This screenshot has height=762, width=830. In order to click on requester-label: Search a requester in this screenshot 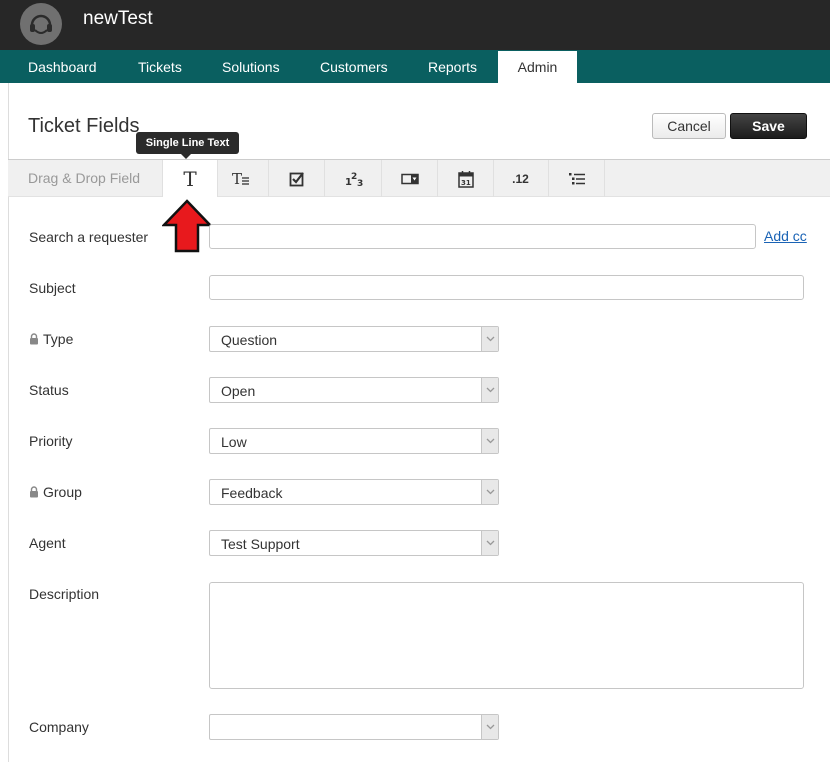, I will do `click(89, 237)`.